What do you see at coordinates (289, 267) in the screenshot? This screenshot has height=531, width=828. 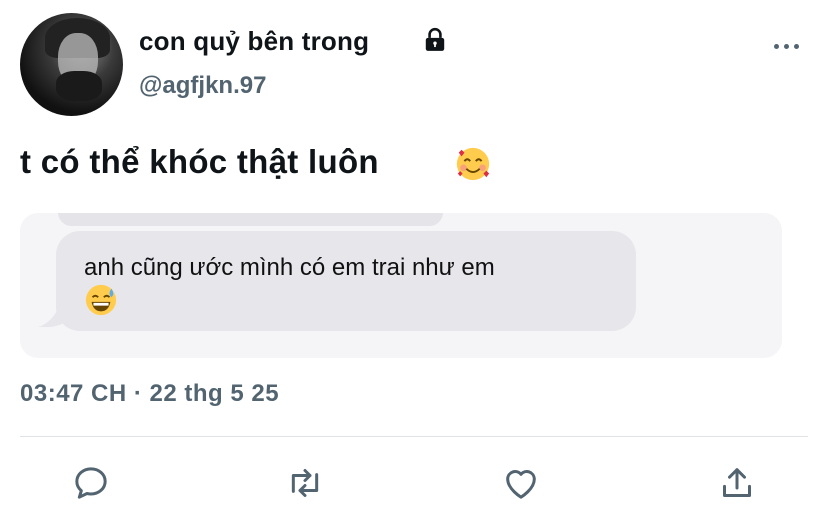 I see `message-text: anh cũng ước mình có em trai như em` at bounding box center [289, 267].